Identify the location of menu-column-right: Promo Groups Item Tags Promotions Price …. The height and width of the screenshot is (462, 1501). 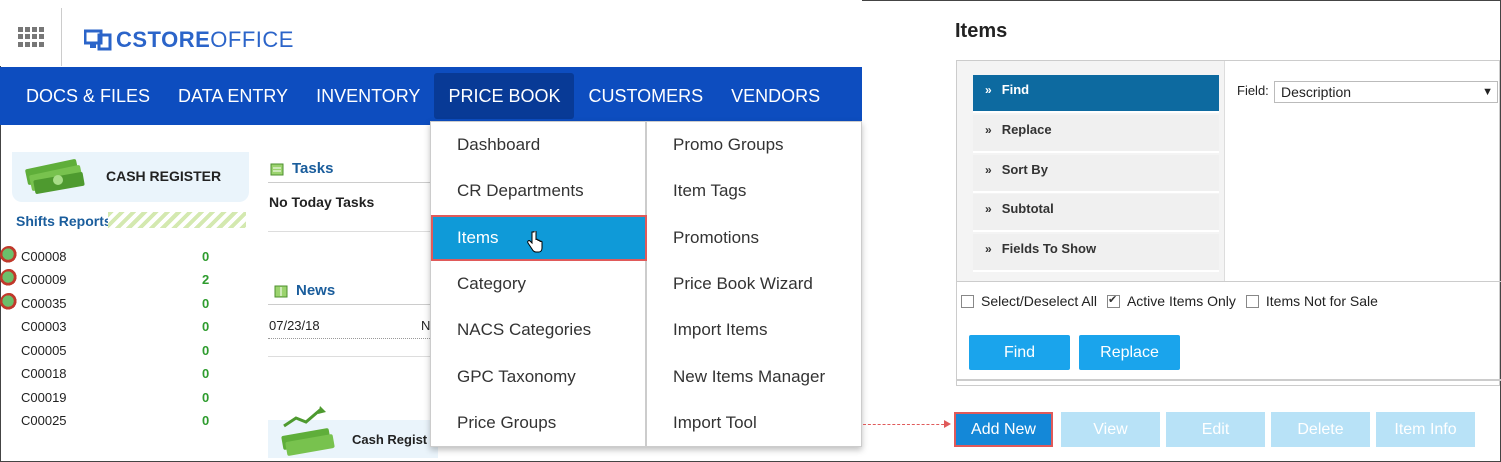
(757, 284).